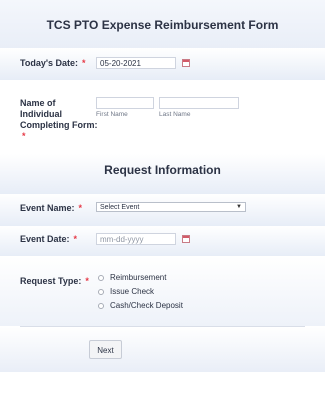 The height and width of the screenshot is (400, 325). Describe the element at coordinates (136, 239) in the screenshot. I see `event-date-input: mm-dd-yyyy` at that location.